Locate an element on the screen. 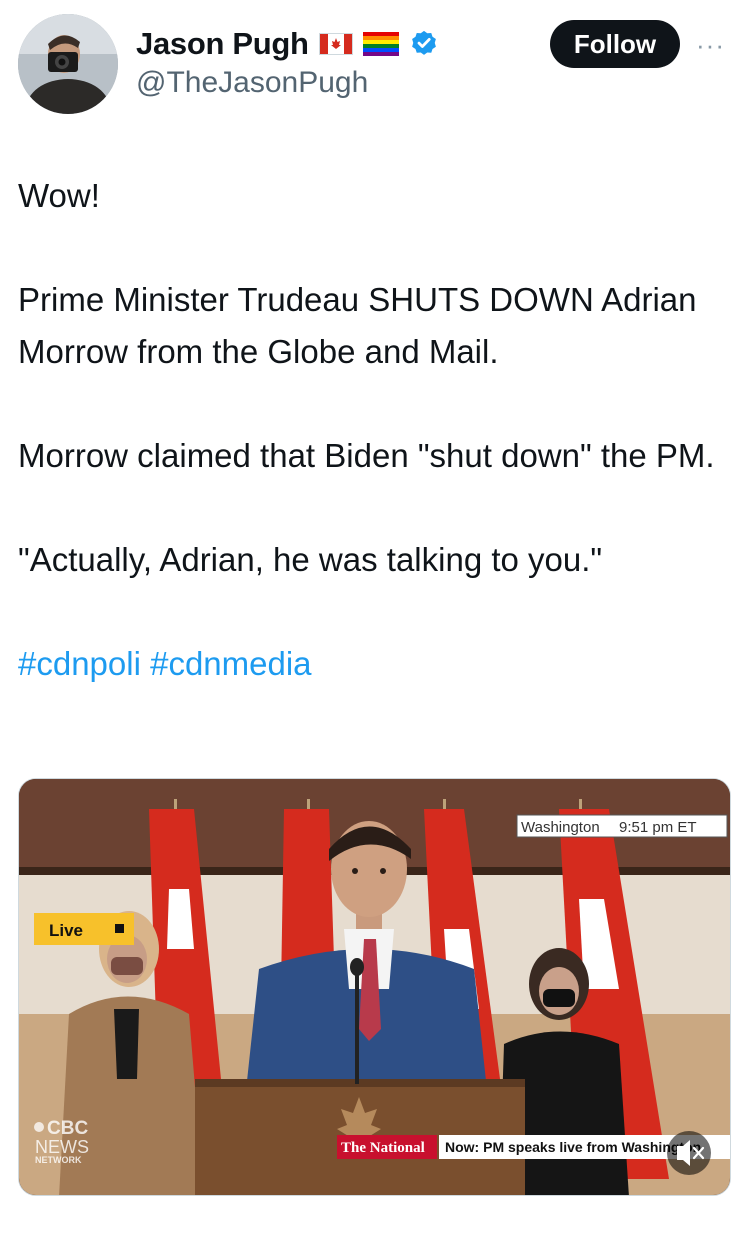 The height and width of the screenshot is (1240, 750). ticker-text: Now: PM speaks live from Washington is located at coordinates (573, 1147).